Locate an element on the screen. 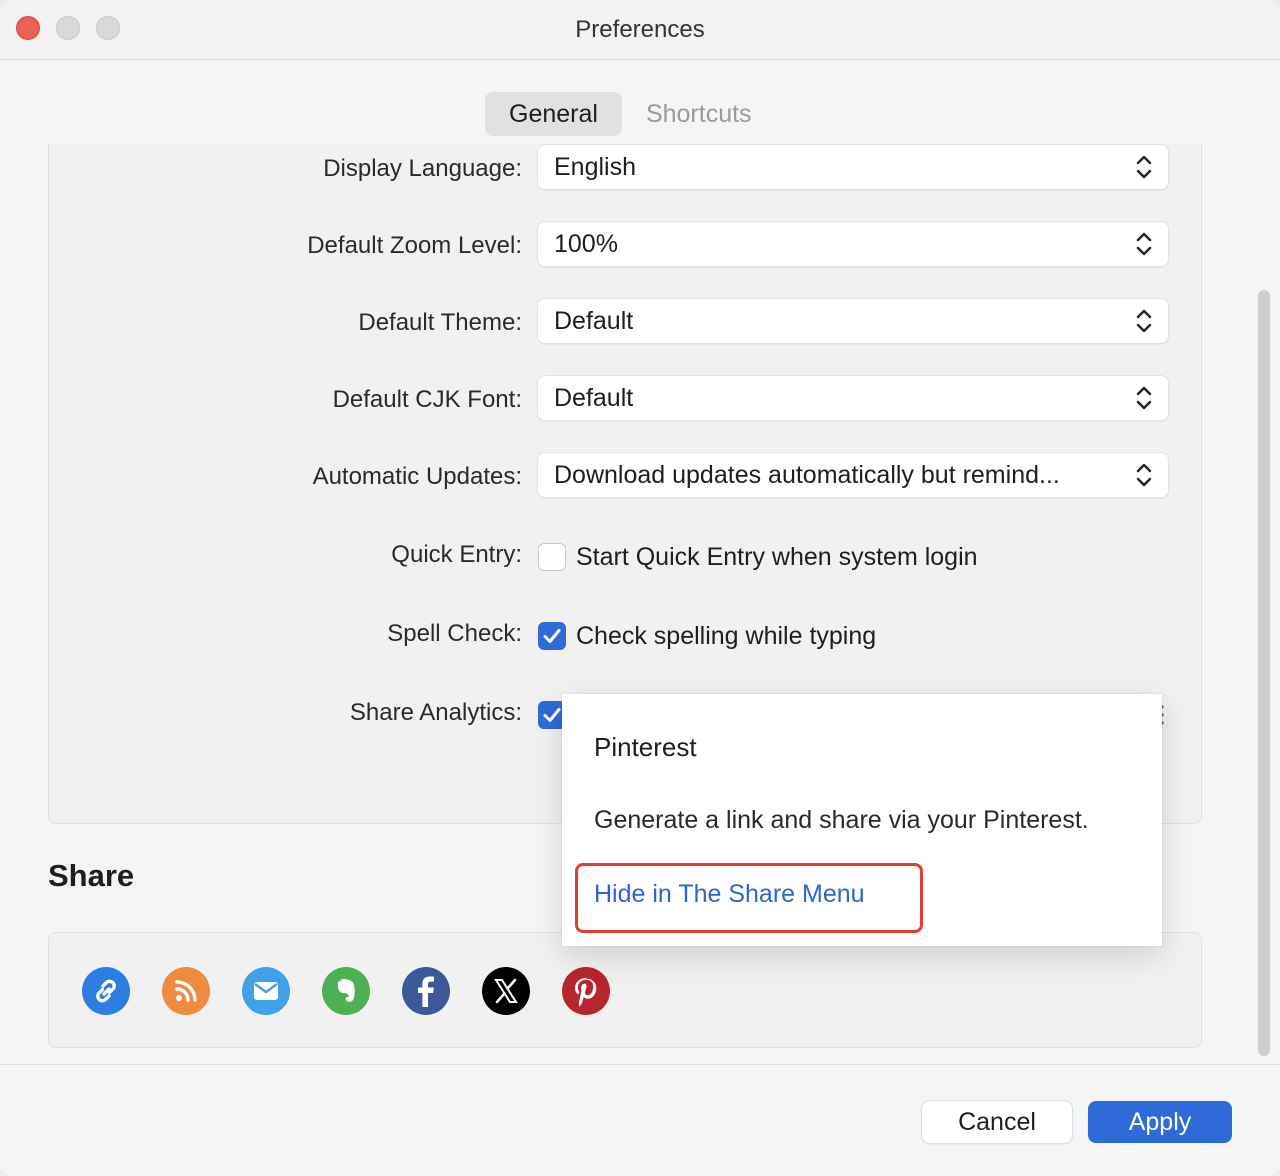 This screenshot has height=1176, width=1280. tab-general: General is located at coordinates (553, 114).